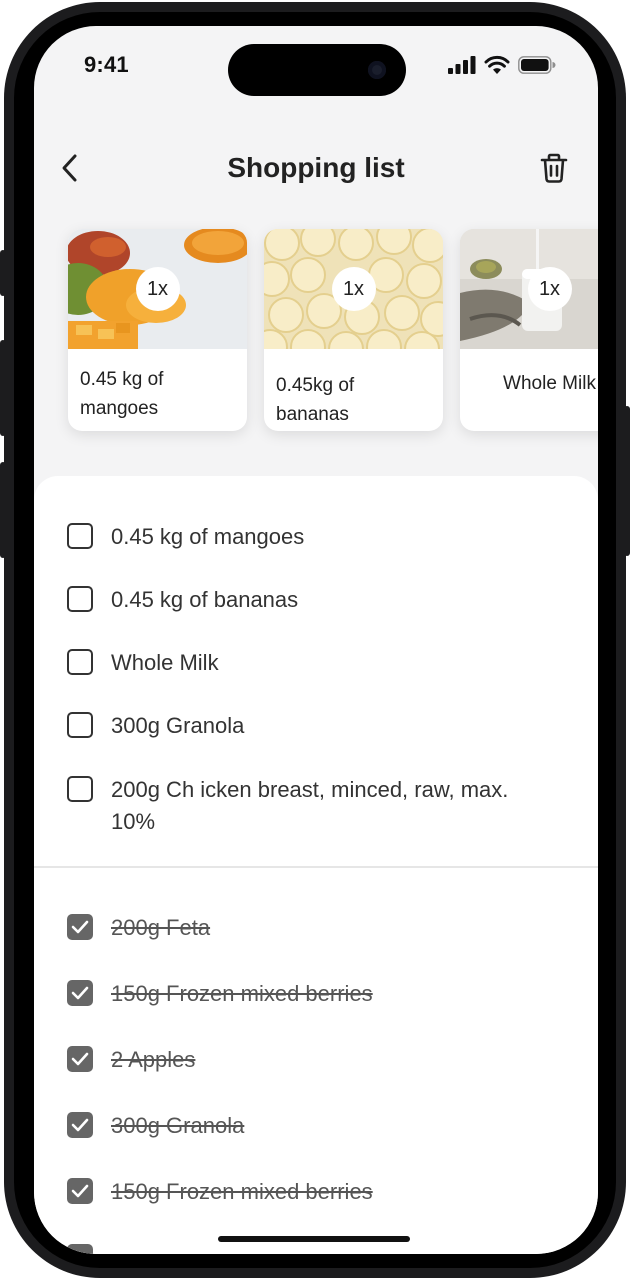  What do you see at coordinates (537, 64) in the screenshot?
I see `battery-icon` at bounding box center [537, 64].